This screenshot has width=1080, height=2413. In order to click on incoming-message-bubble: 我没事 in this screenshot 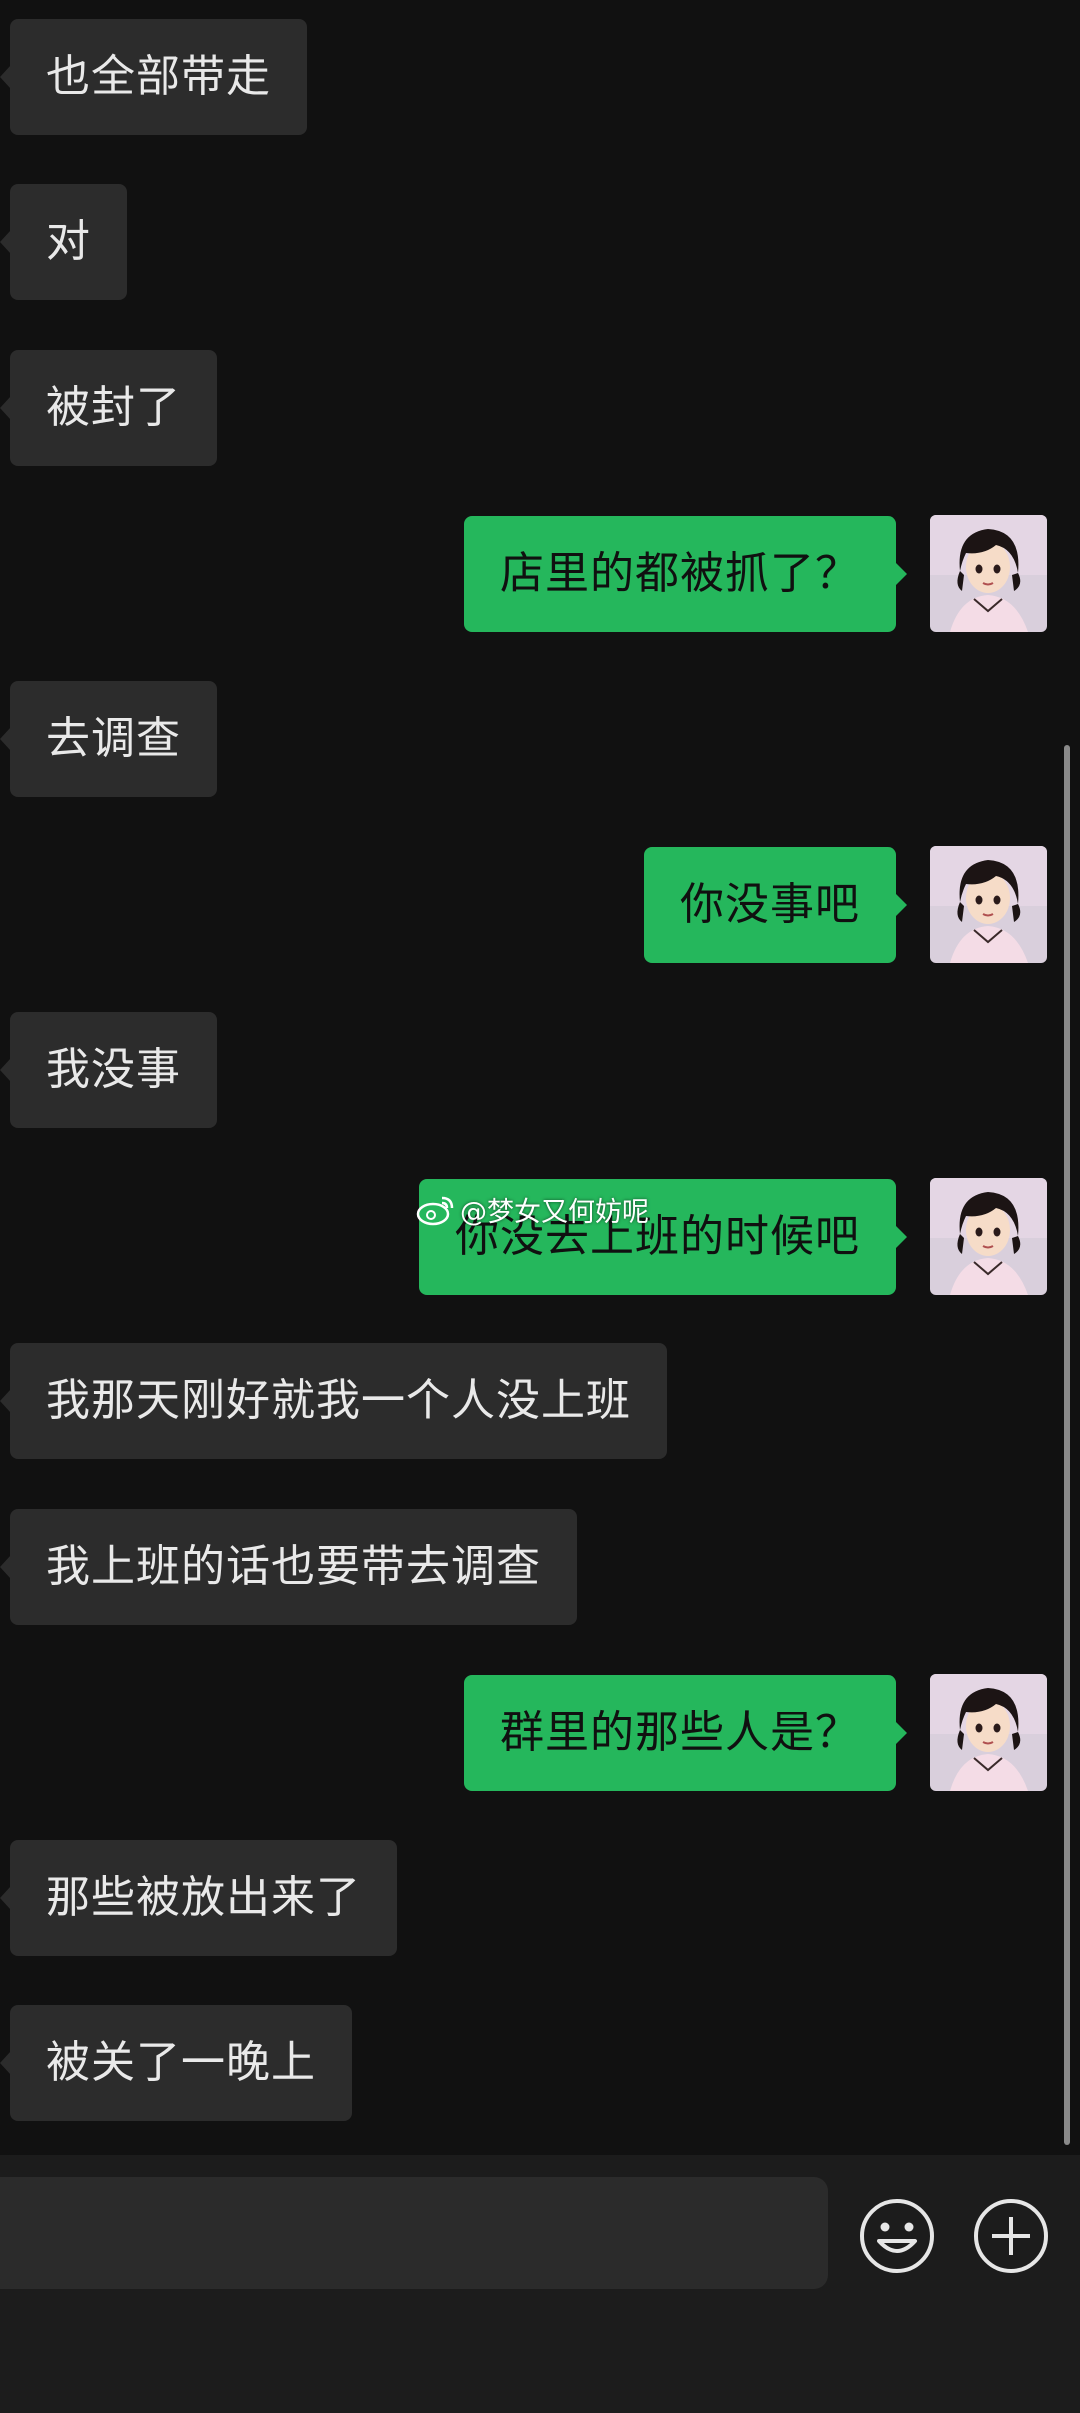, I will do `click(108, 1070)`.